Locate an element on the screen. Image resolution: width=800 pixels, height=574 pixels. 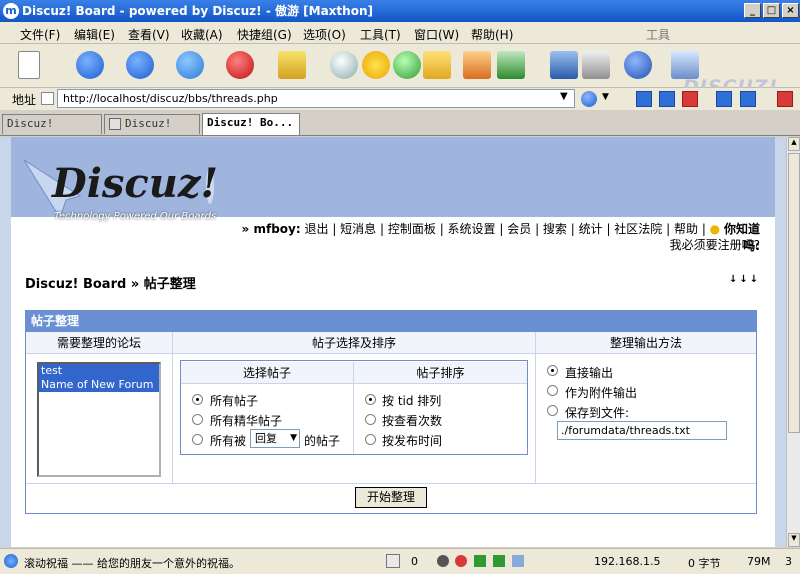
home-icon is located at coordinates (477, 65).